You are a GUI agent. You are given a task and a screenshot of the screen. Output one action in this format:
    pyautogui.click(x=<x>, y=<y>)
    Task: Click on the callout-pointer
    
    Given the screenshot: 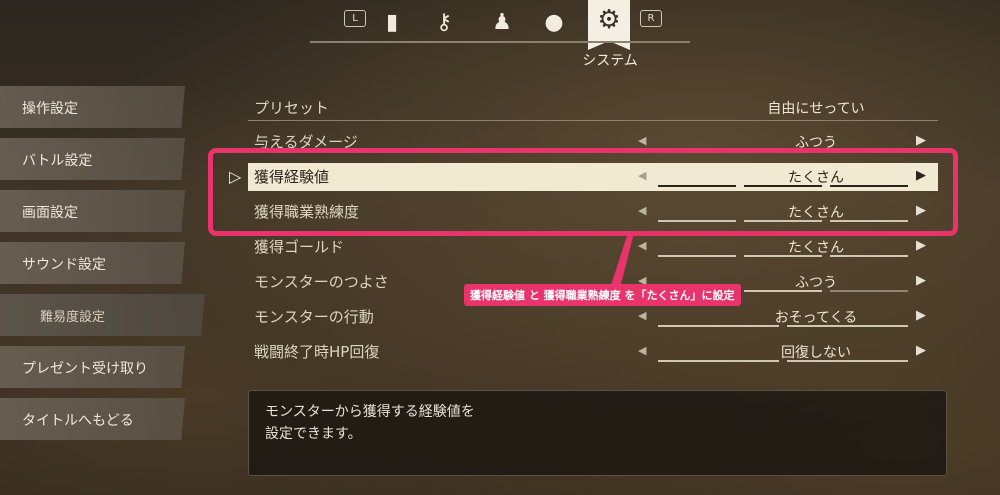 What is the action you would take?
    pyautogui.click(x=622, y=260)
    